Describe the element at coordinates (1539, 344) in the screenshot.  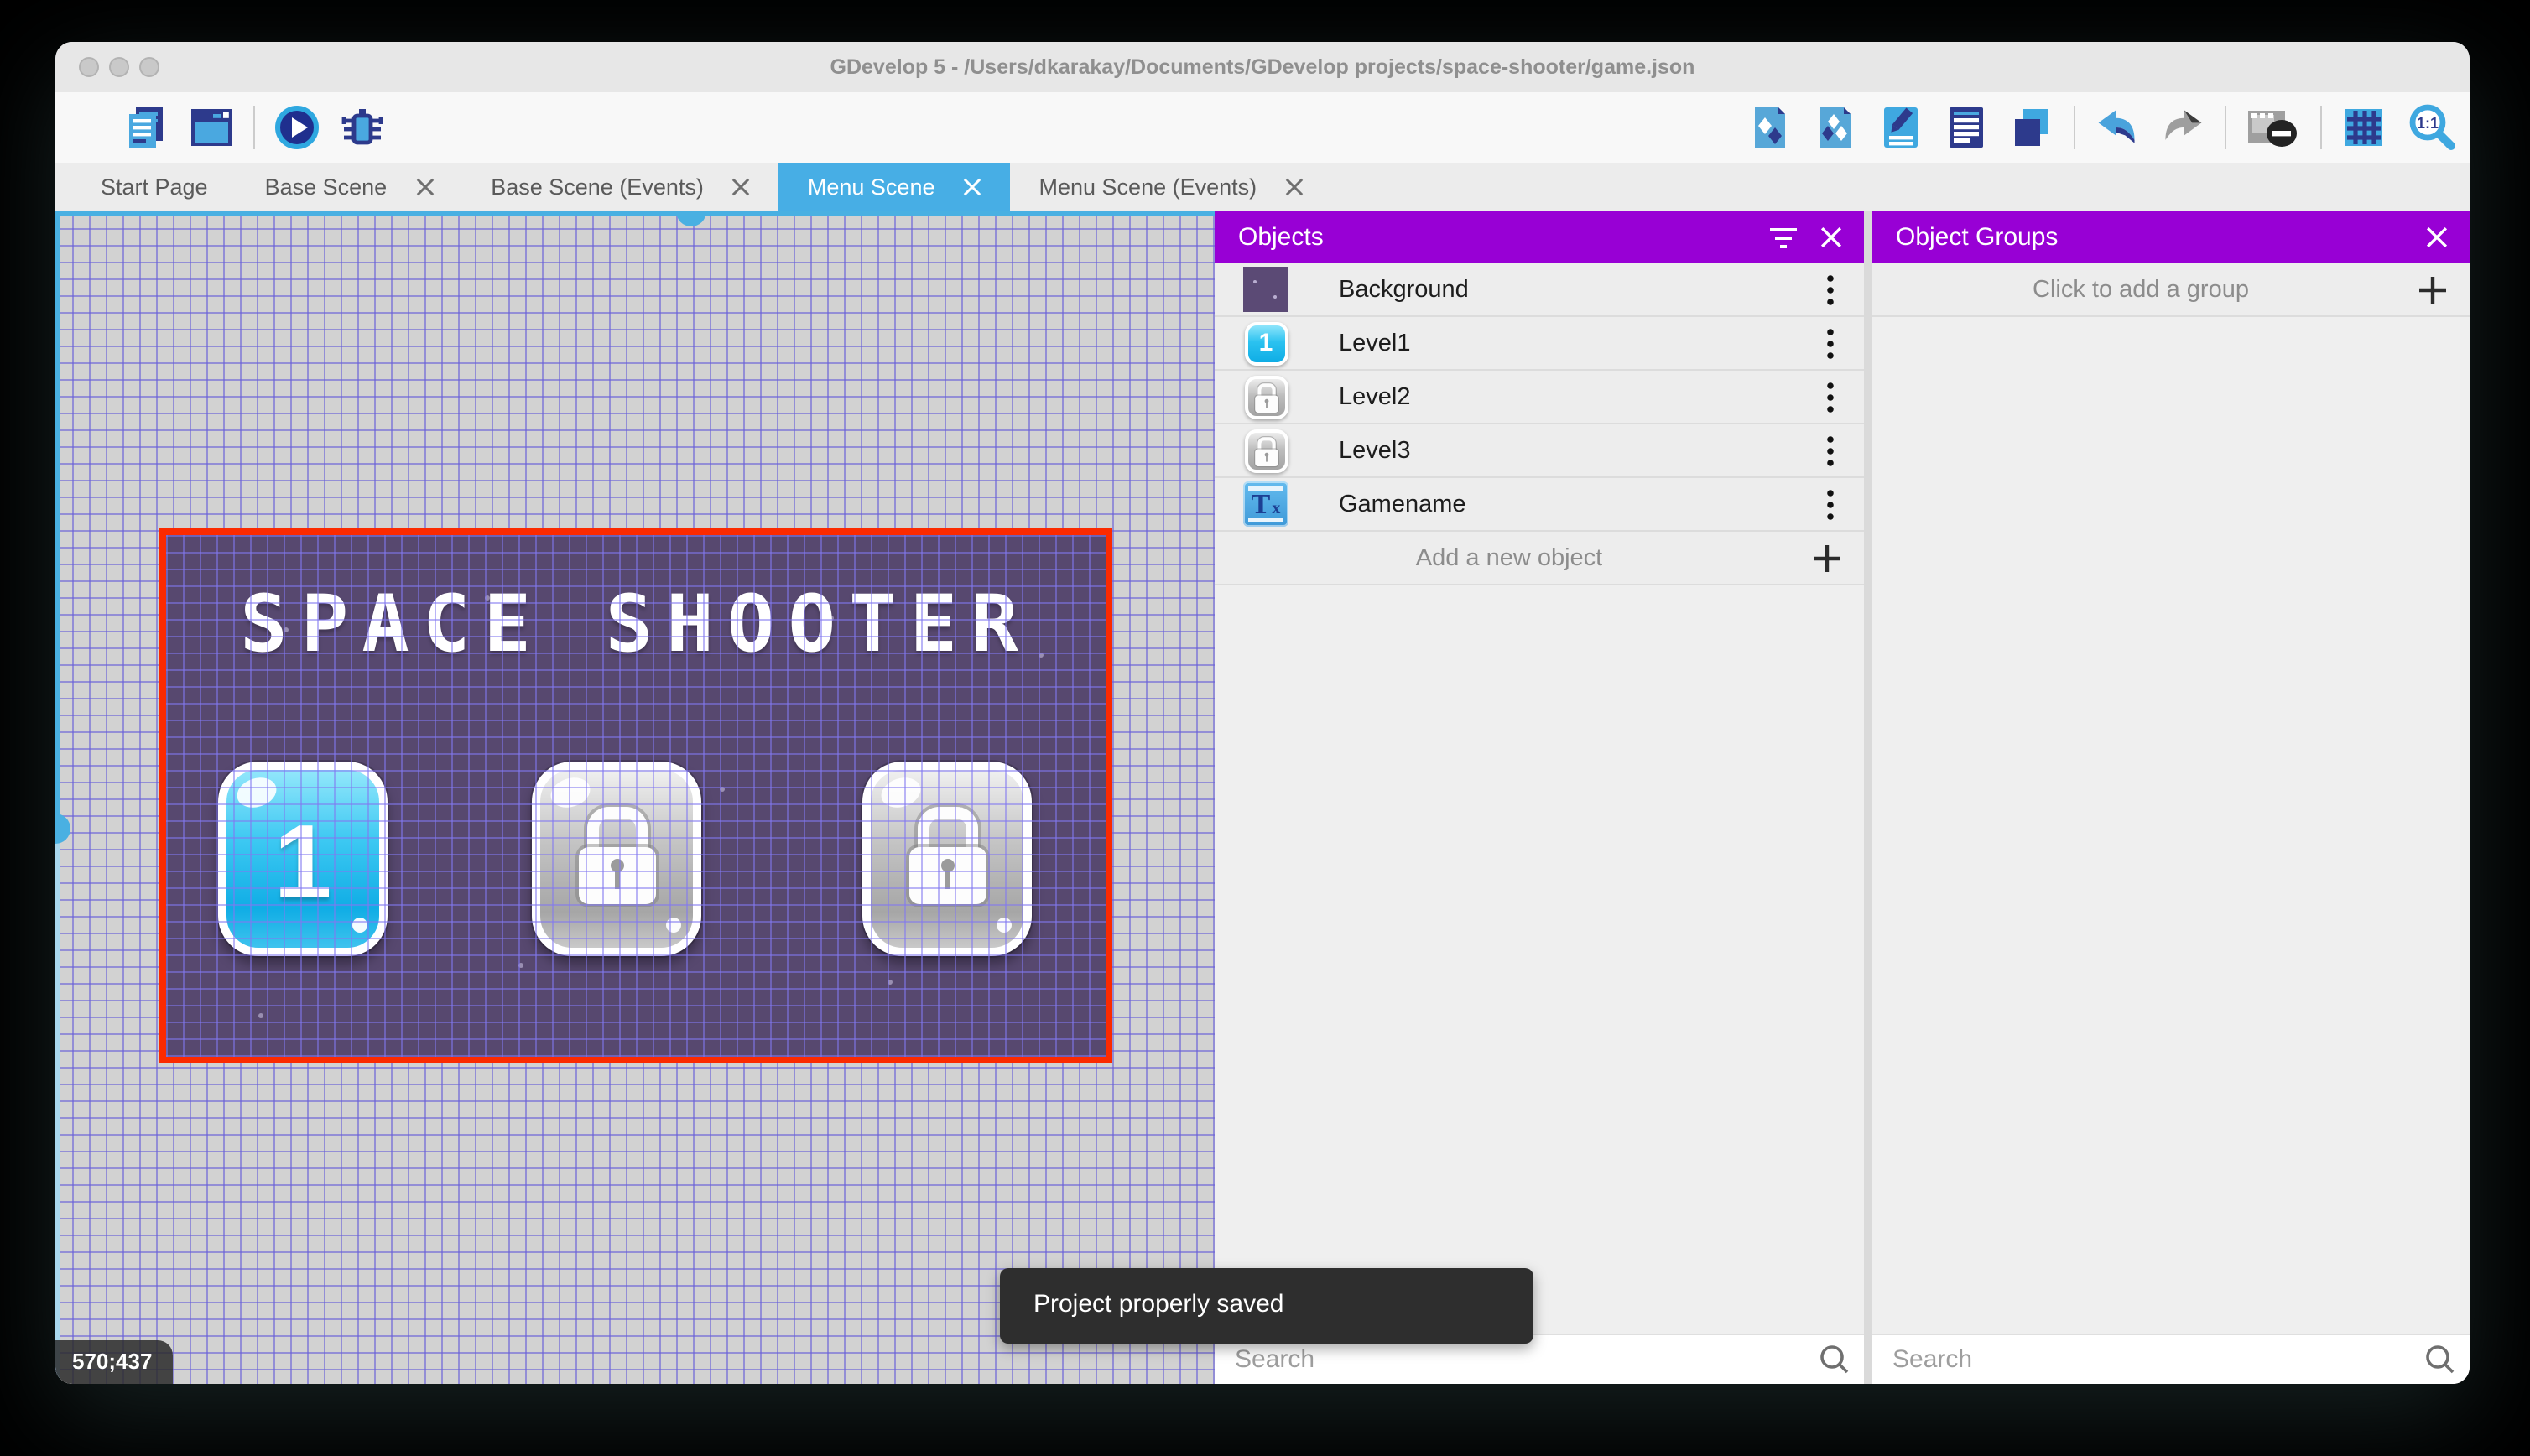
I see `object-row-level1: 1 Level1` at that location.